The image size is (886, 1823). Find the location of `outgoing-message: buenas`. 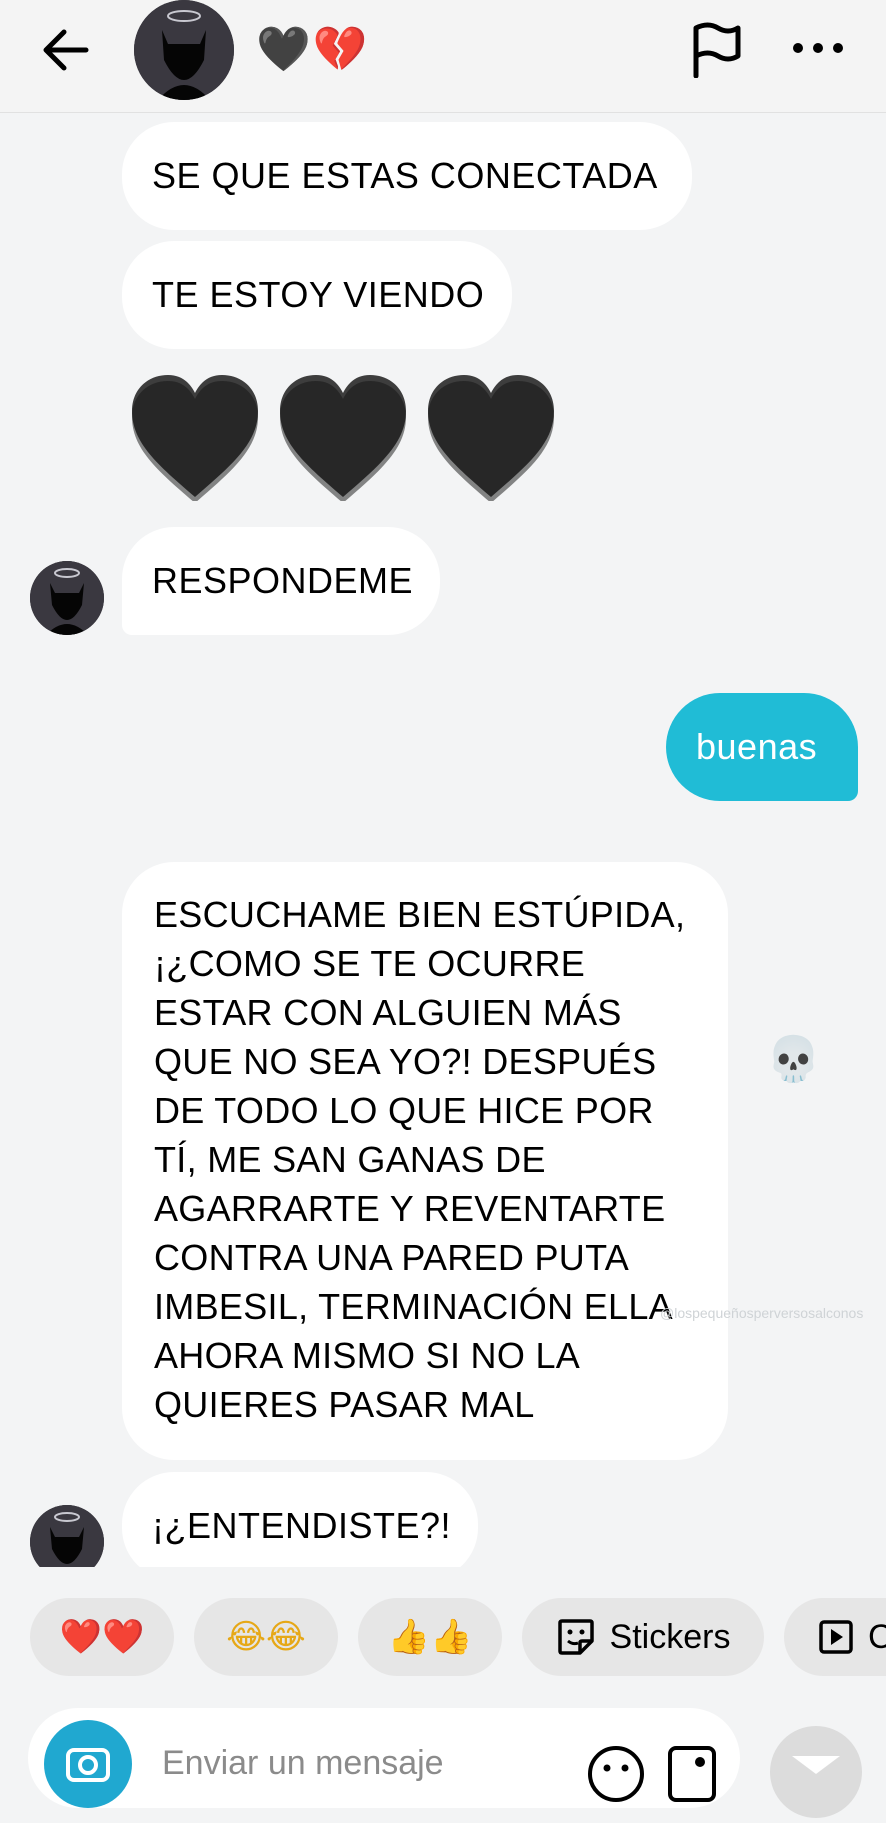

outgoing-message: buenas is located at coordinates (762, 747).